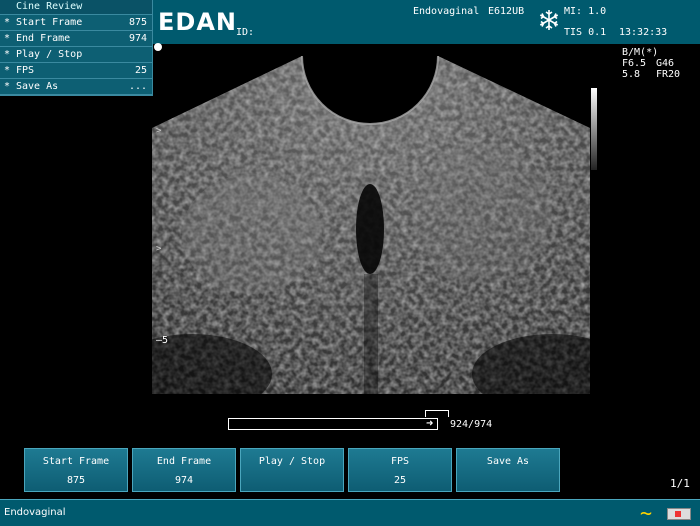 Image resolution: width=700 pixels, height=526 pixels. I want to click on menu-item-label: FPS, so click(25, 70).